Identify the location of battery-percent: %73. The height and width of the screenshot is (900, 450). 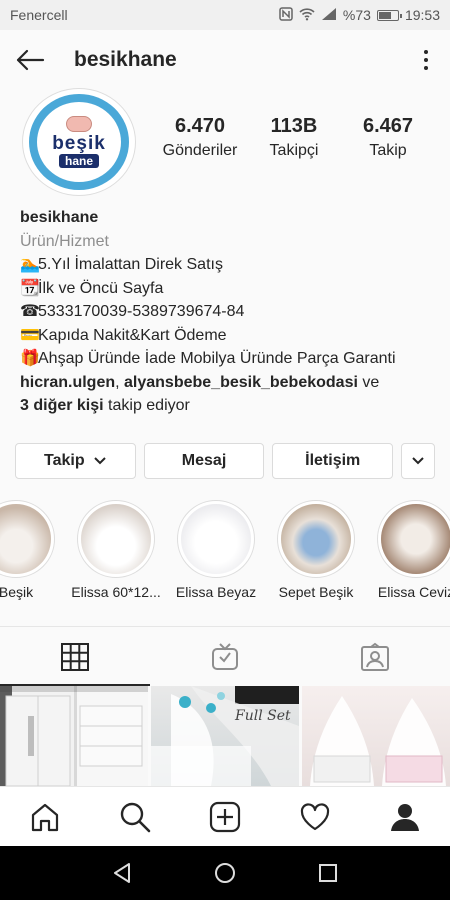
(356, 15).